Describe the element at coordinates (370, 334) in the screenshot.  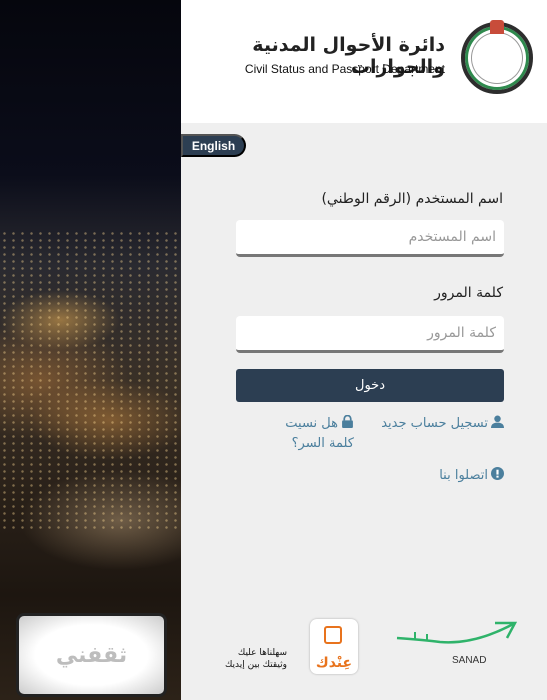
I see `password-input` at that location.